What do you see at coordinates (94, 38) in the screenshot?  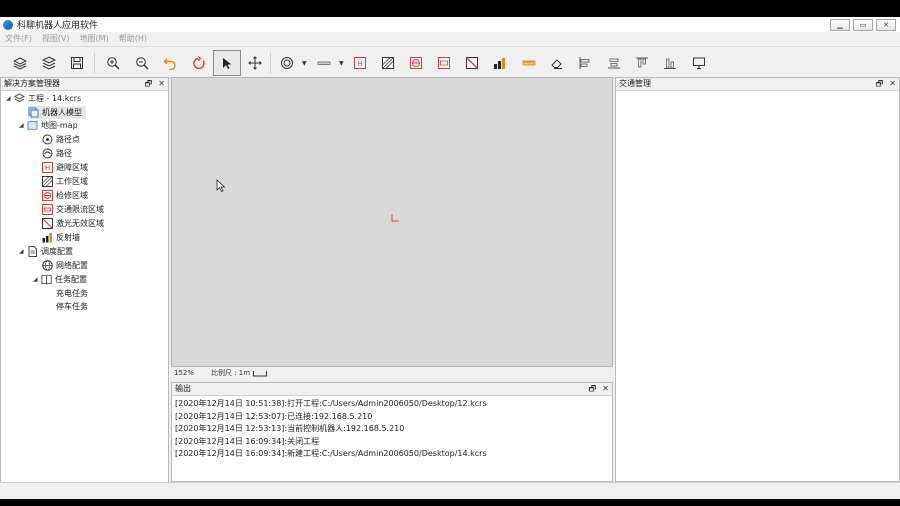 I see `menu-map: 地图(M)` at bounding box center [94, 38].